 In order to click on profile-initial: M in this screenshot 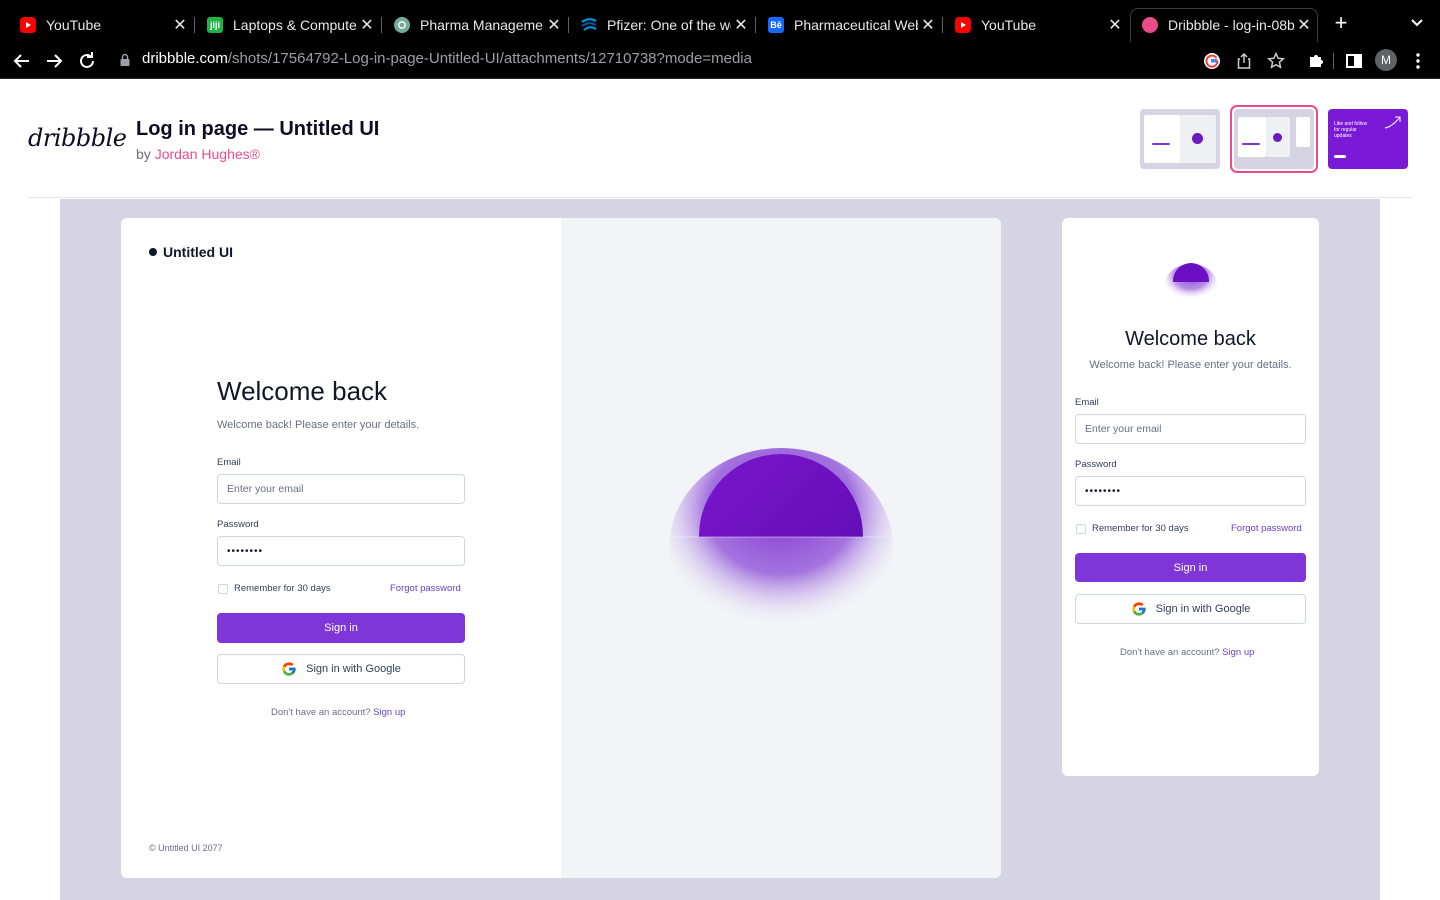, I will do `click(1386, 60)`.